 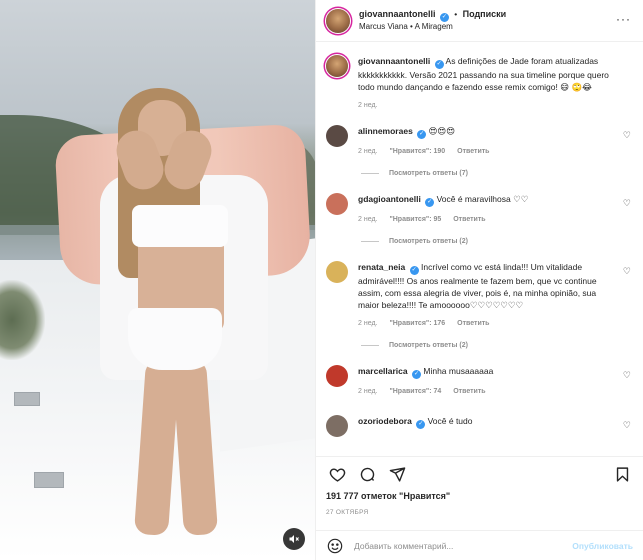 What do you see at coordinates (385, 421) in the screenshot?
I see `comment-username: ozoriodebora` at bounding box center [385, 421].